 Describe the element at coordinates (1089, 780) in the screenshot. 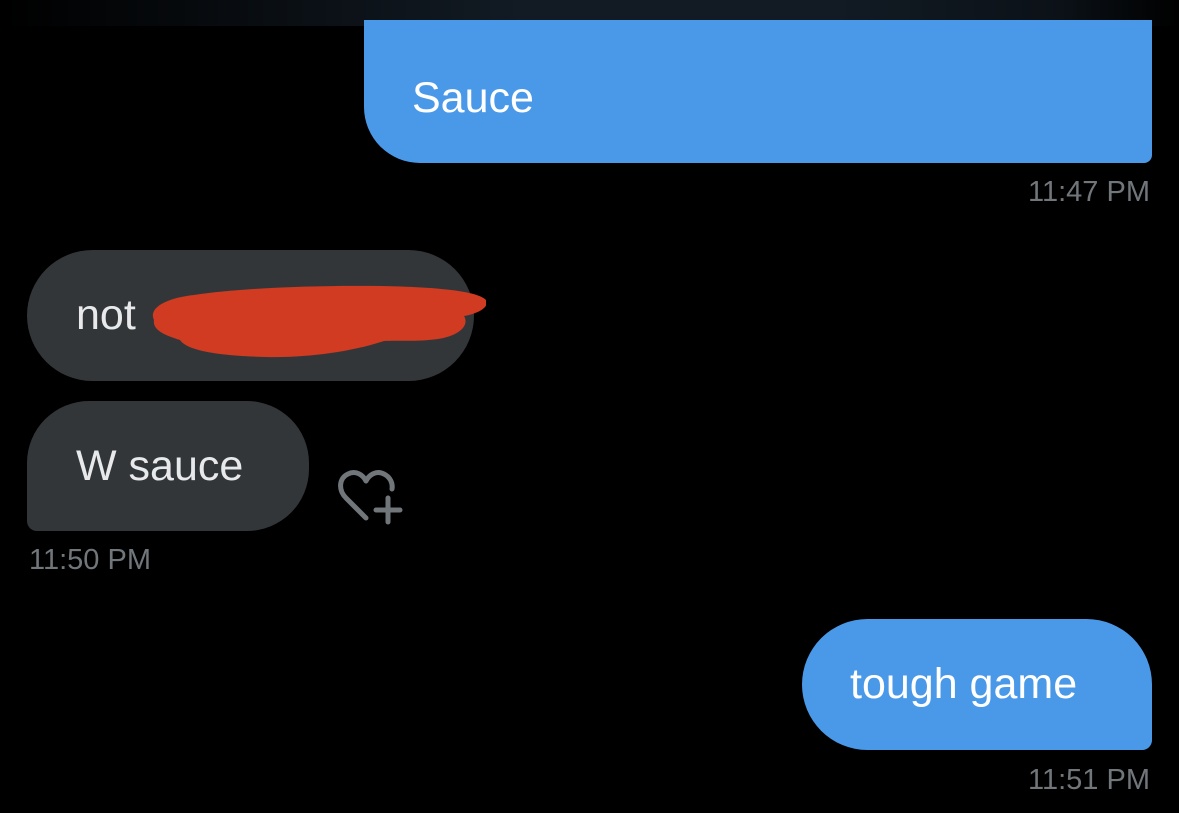

I see `message-timestamp: 11:51 PM` at that location.